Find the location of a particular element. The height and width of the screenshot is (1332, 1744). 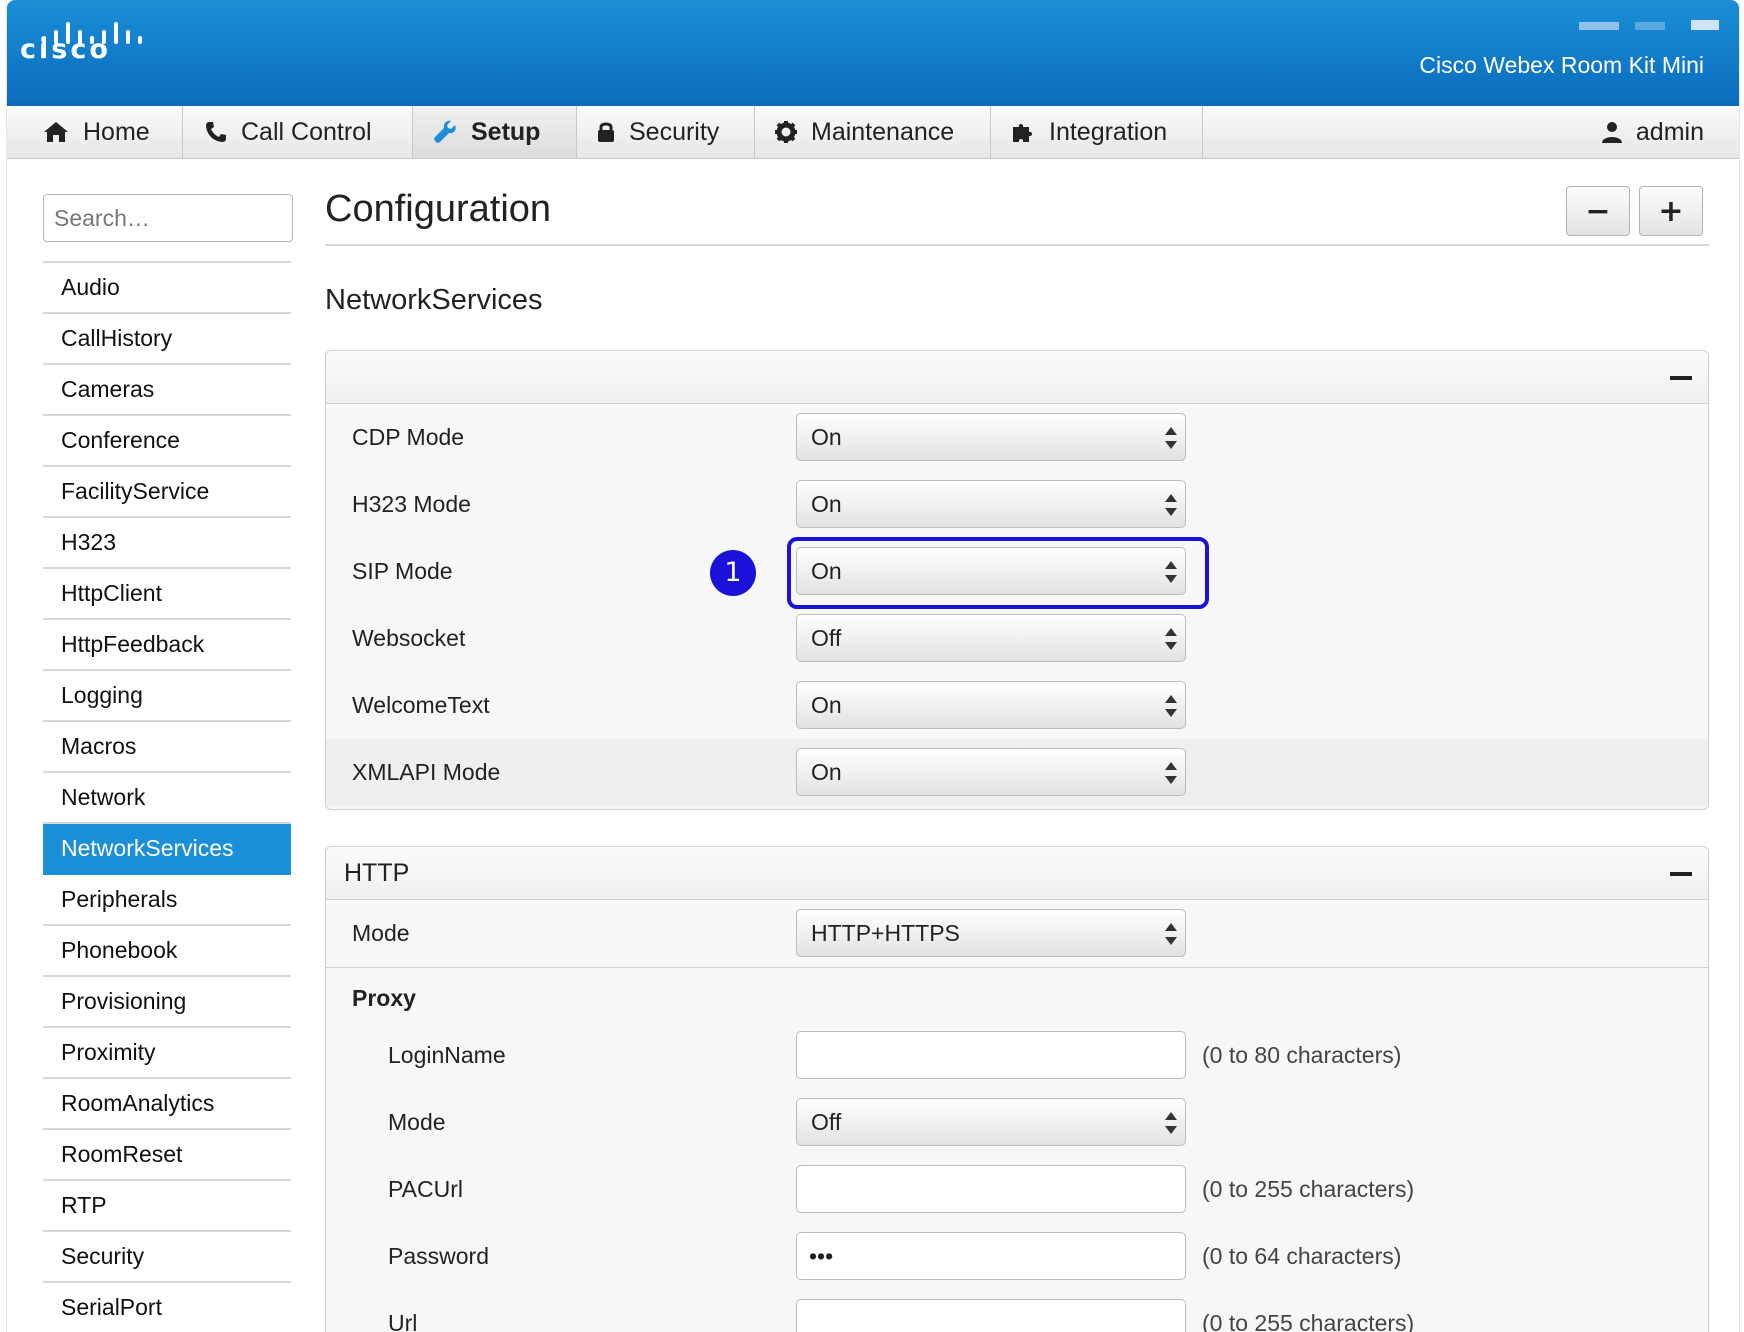

search-input is located at coordinates (168, 218).